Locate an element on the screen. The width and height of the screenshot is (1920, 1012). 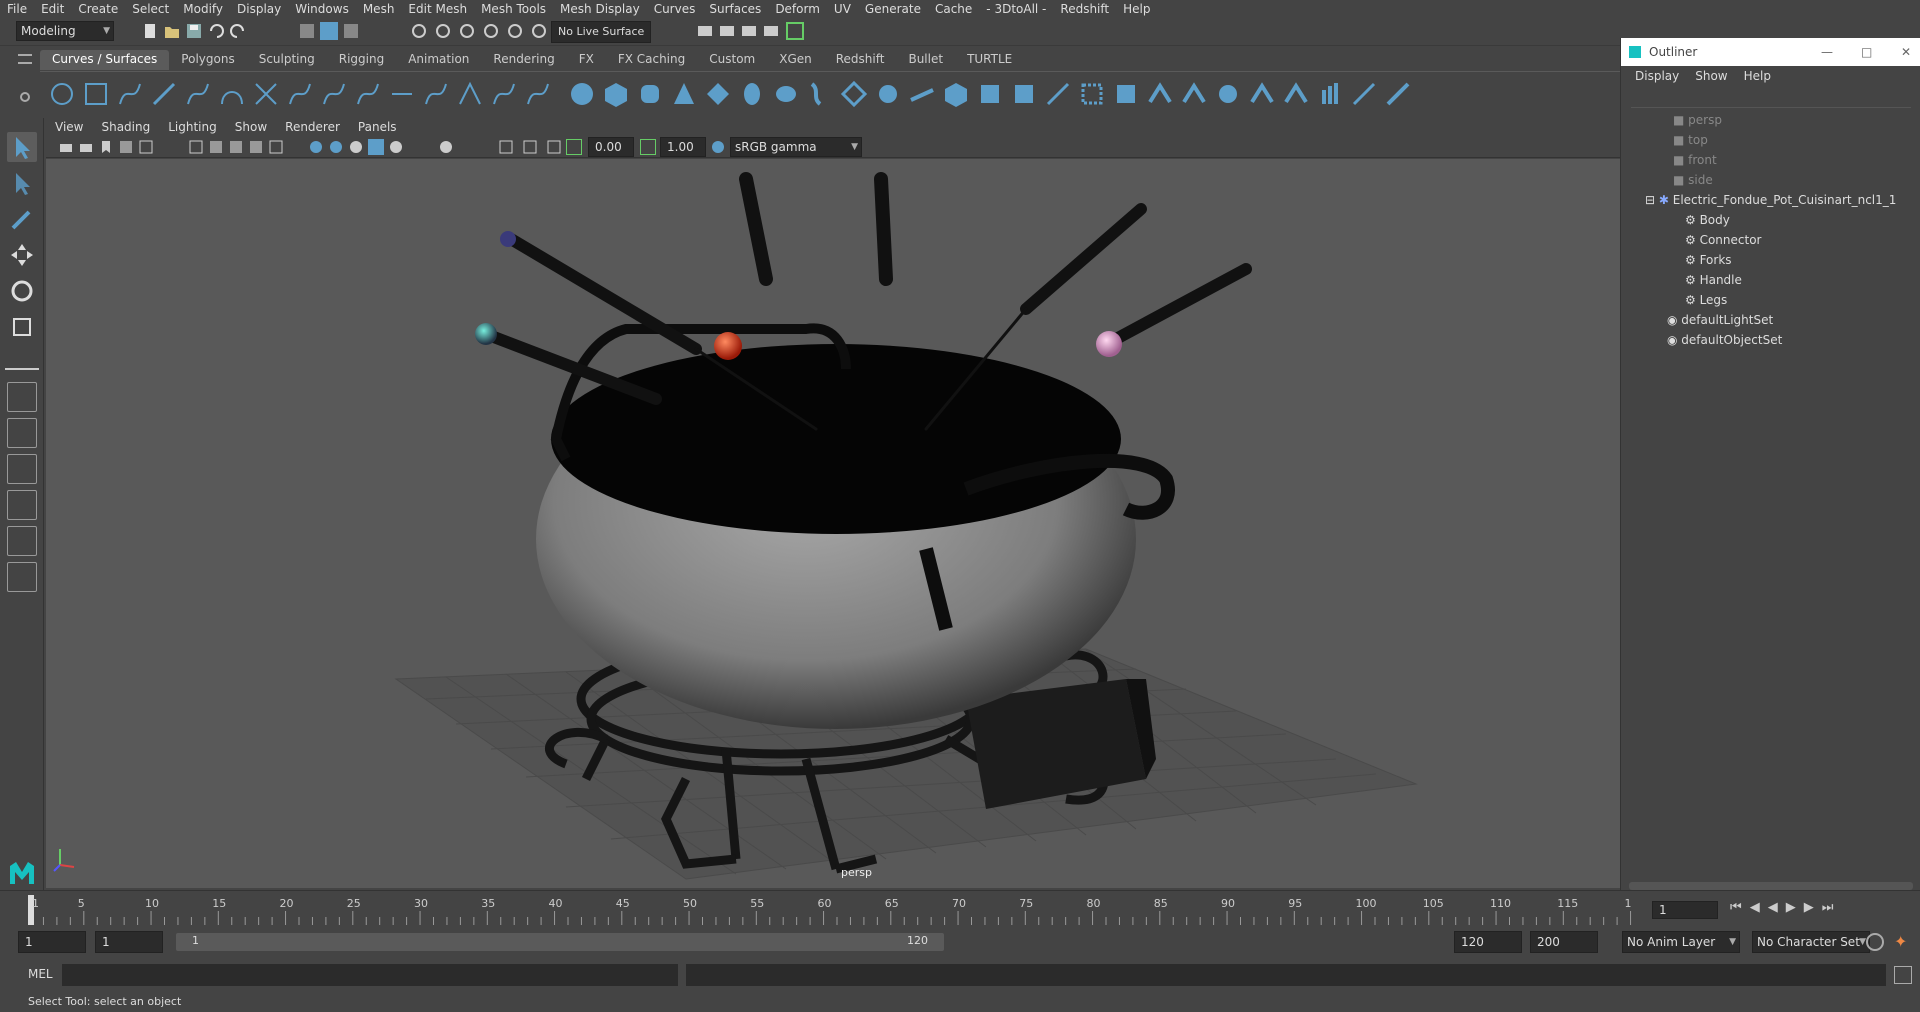
menu-3dtoall: - 3DtoAll - is located at coordinates (1016, 9).